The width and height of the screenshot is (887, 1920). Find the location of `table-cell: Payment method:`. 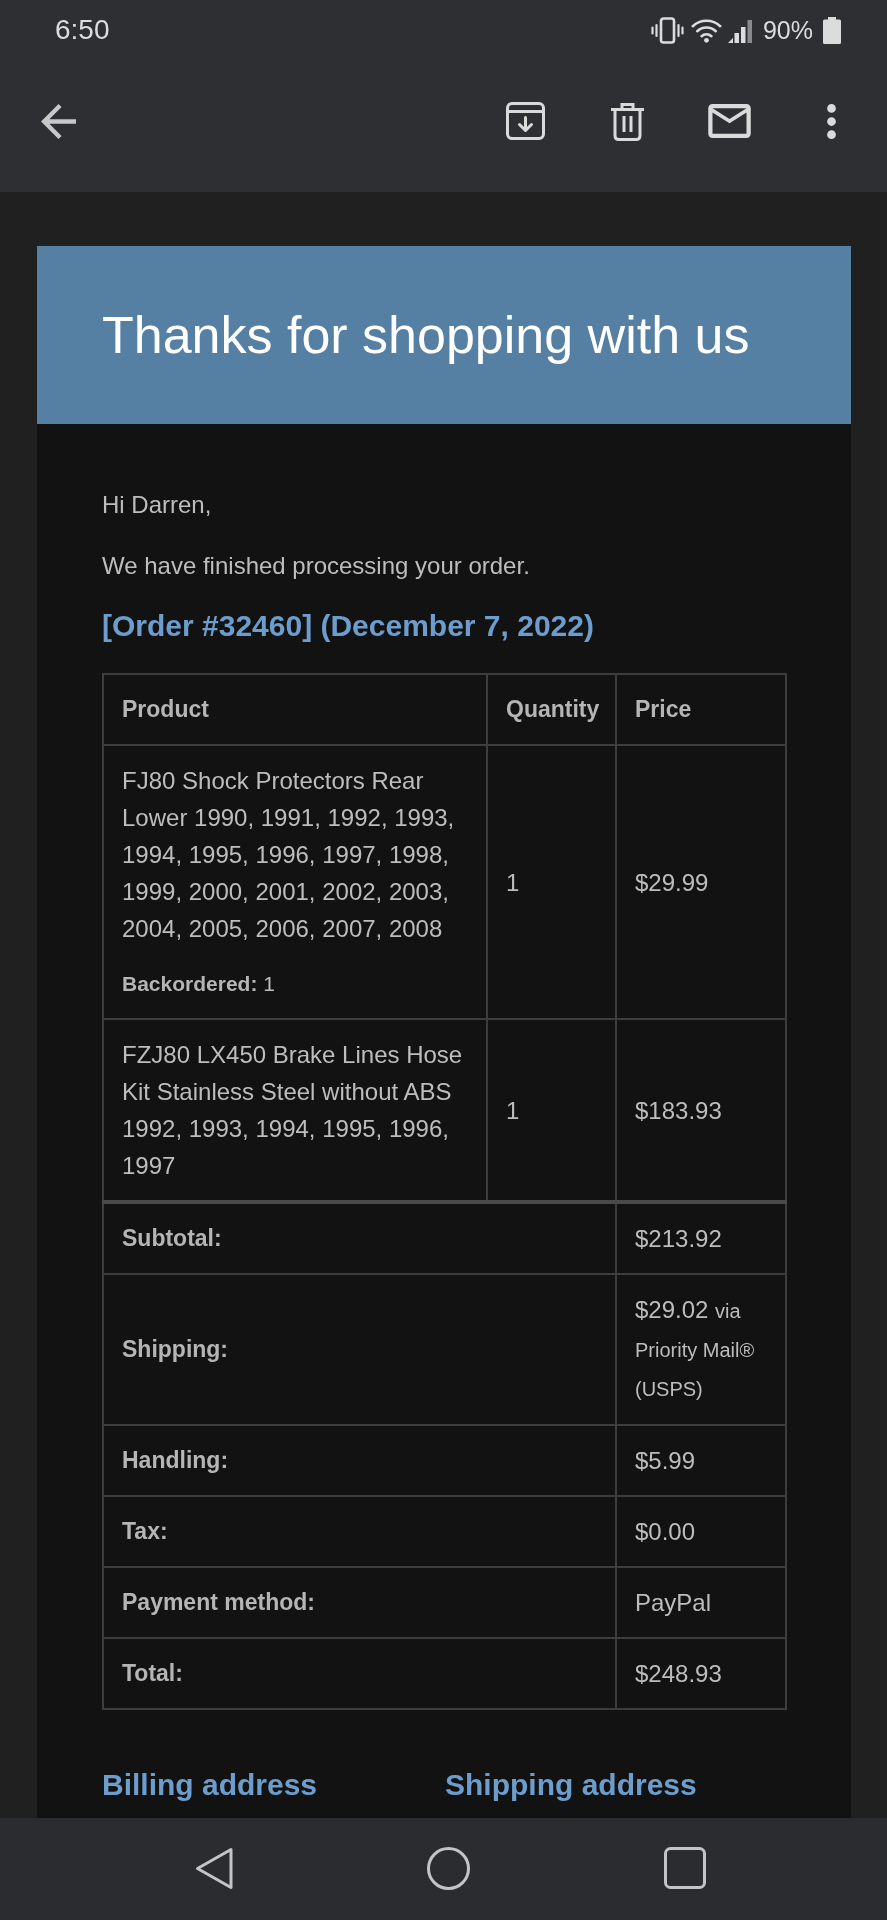

table-cell: Payment method: is located at coordinates (359, 1602).